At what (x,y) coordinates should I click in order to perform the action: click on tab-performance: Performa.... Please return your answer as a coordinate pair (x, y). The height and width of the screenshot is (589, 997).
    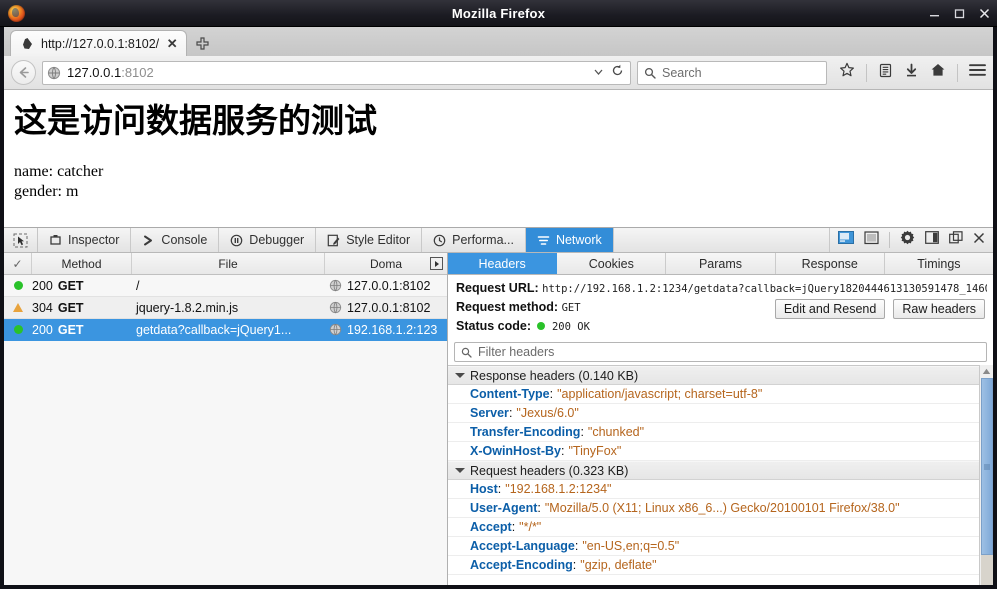
    Looking at the image, I should click on (474, 240).